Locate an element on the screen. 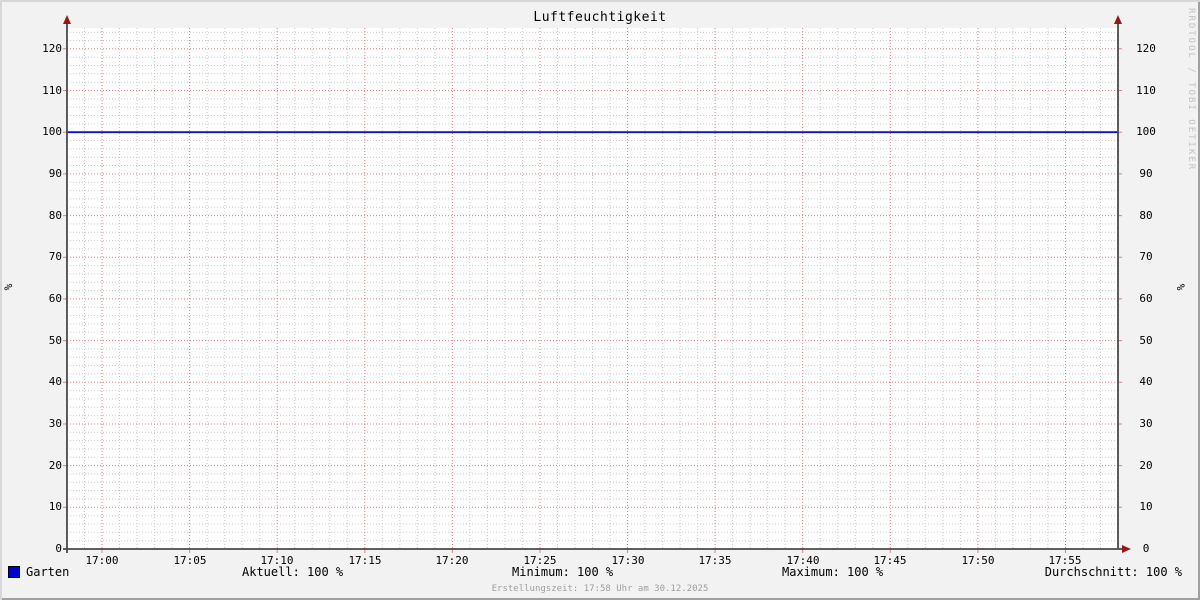  x-tick-label: 17:30 is located at coordinates (628, 560).